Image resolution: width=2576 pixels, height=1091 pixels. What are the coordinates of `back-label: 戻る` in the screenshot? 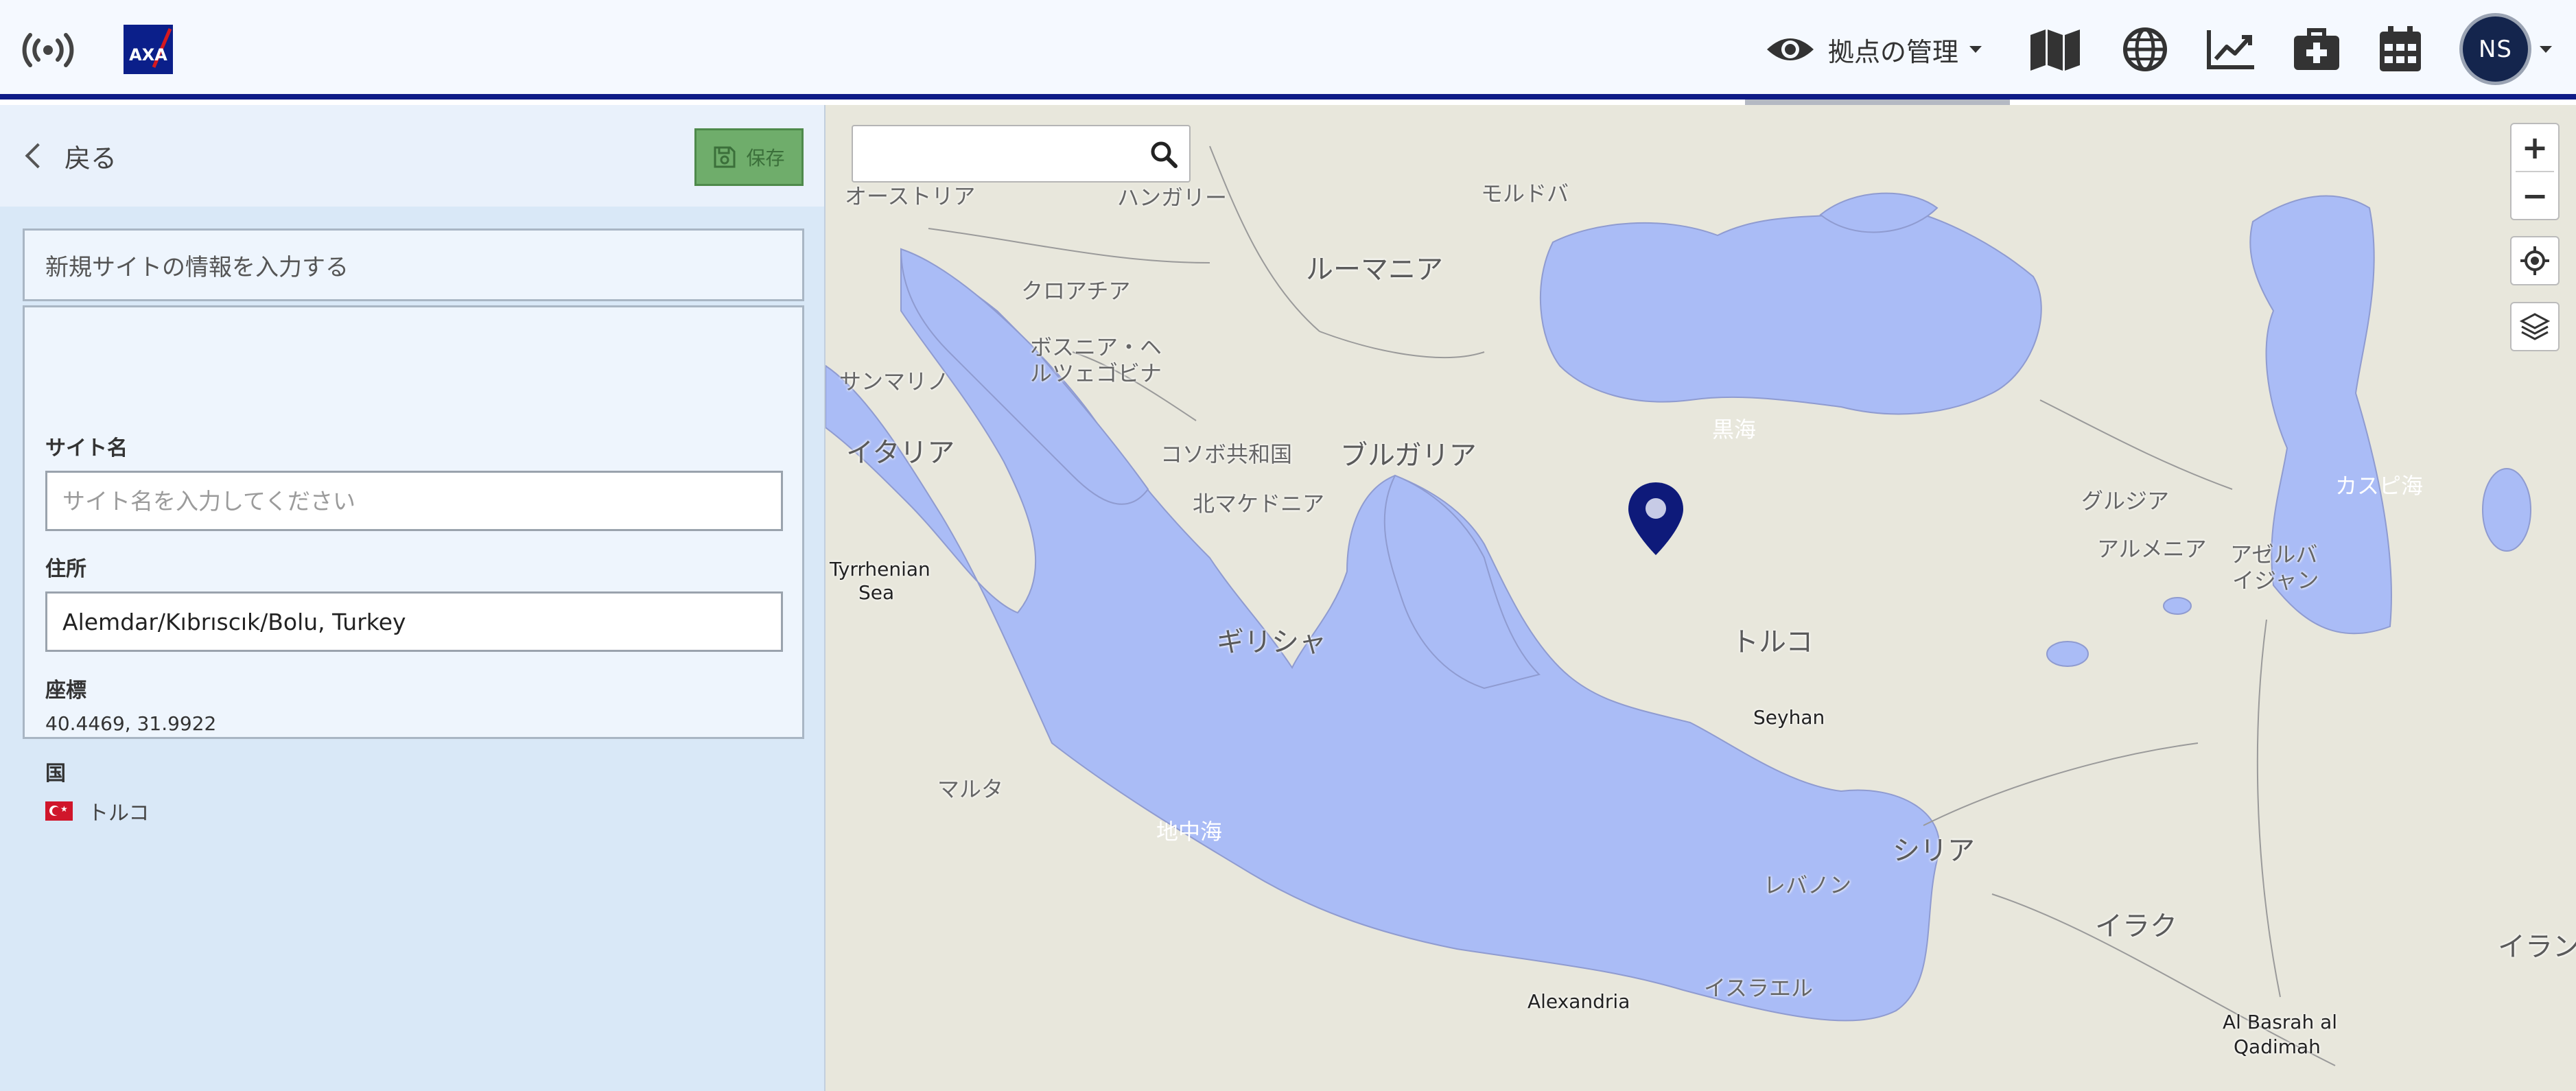 It's located at (91, 158).